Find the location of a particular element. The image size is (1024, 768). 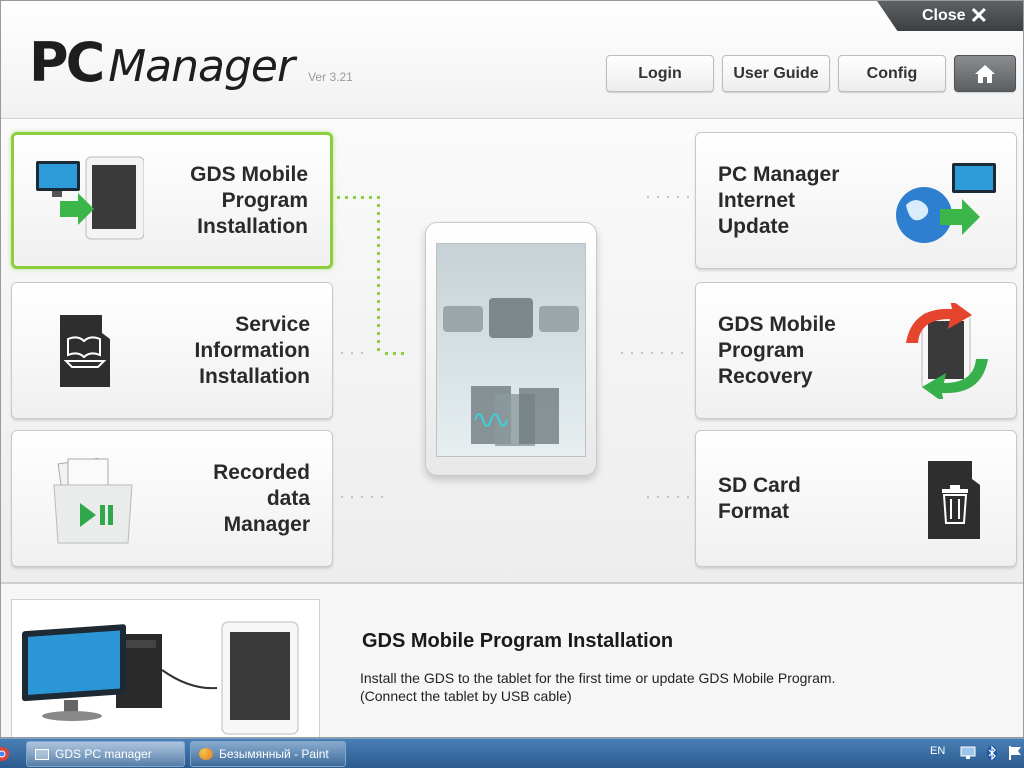

home-icon is located at coordinates (985, 73).